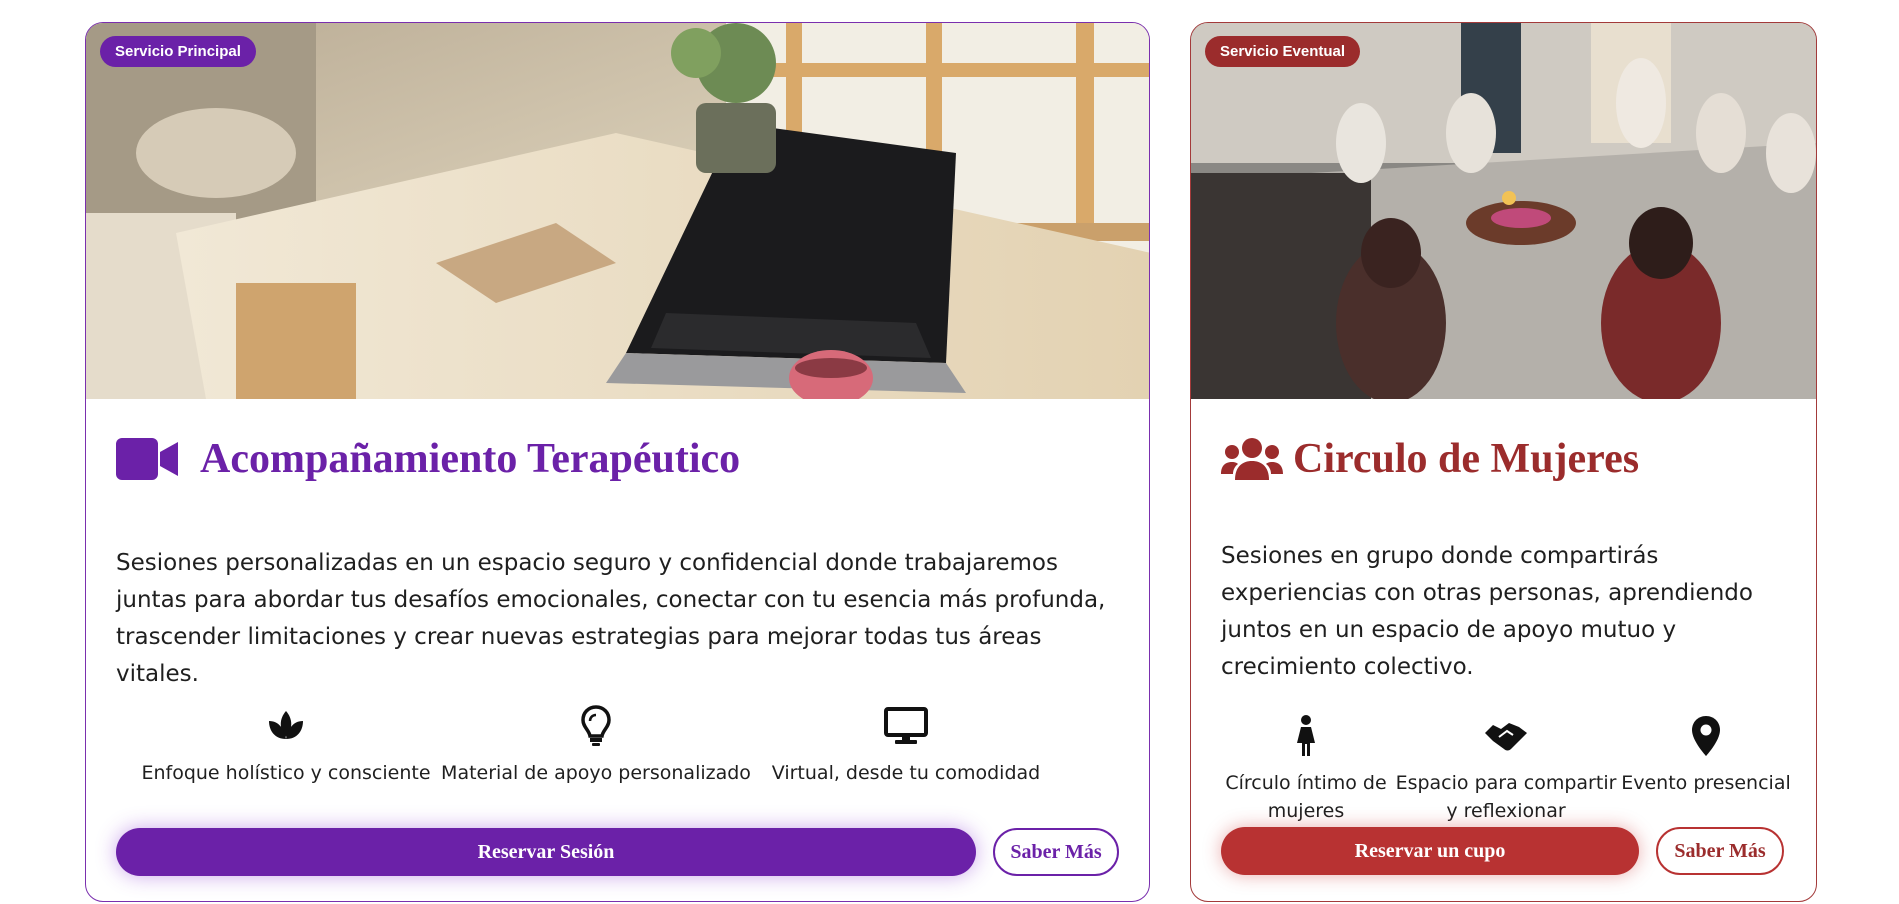 The width and height of the screenshot is (1899, 904). What do you see at coordinates (596, 773) in the screenshot?
I see `feature-label: Material de apoyo personalizado` at bounding box center [596, 773].